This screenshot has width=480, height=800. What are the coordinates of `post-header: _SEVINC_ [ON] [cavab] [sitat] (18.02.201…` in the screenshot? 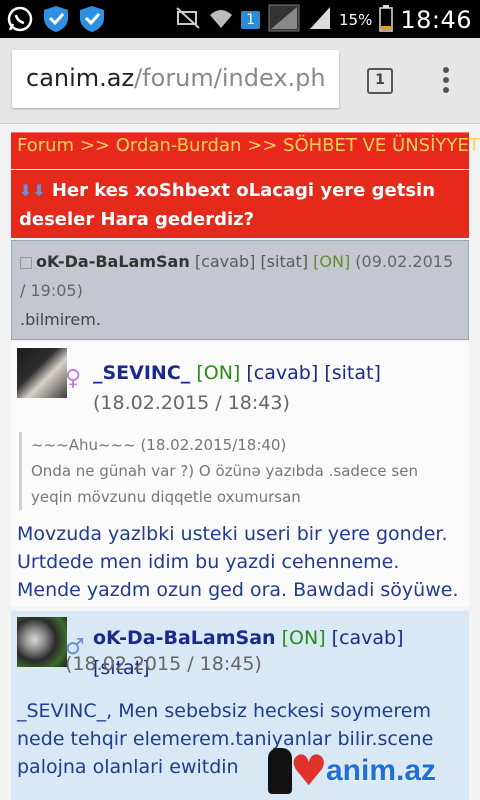 It's located at (279, 388).